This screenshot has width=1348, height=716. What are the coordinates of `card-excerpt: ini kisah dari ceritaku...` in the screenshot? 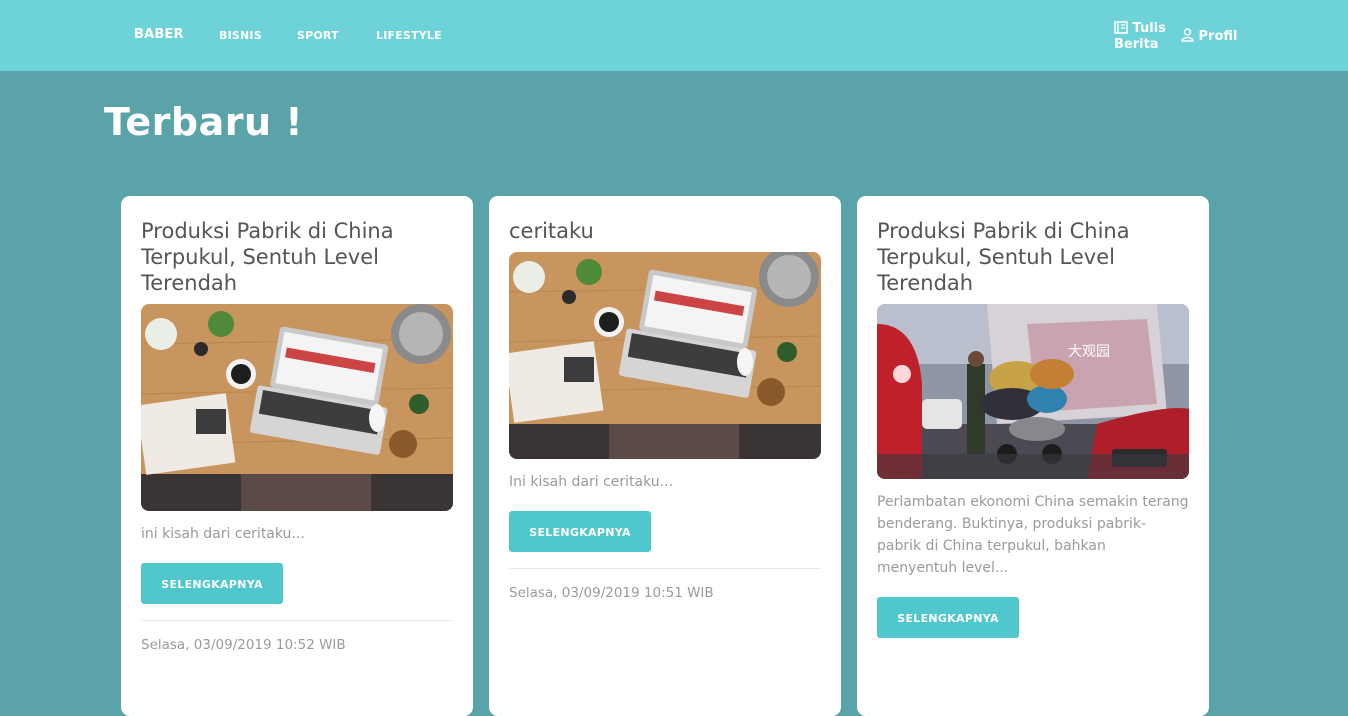 It's located at (223, 534).